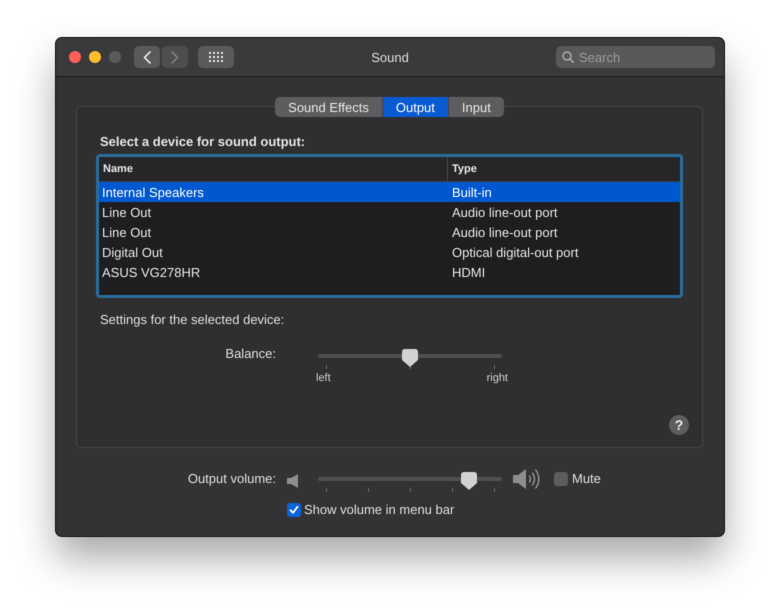 The height and width of the screenshot is (610, 780). I want to click on help-button: ?, so click(679, 425).